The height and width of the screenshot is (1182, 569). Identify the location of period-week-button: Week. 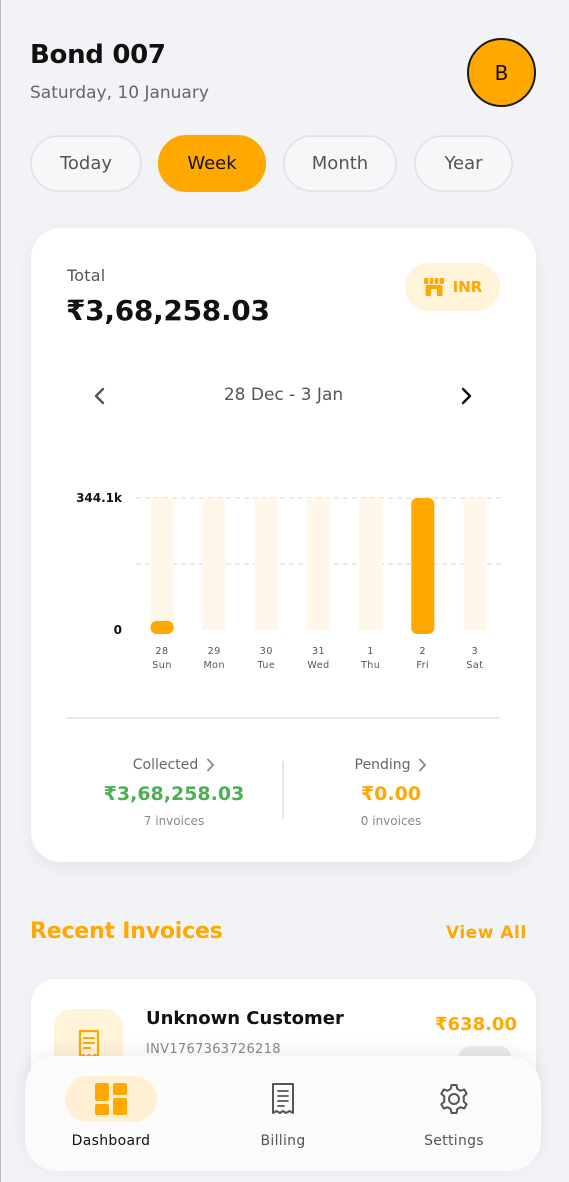
(212, 163).